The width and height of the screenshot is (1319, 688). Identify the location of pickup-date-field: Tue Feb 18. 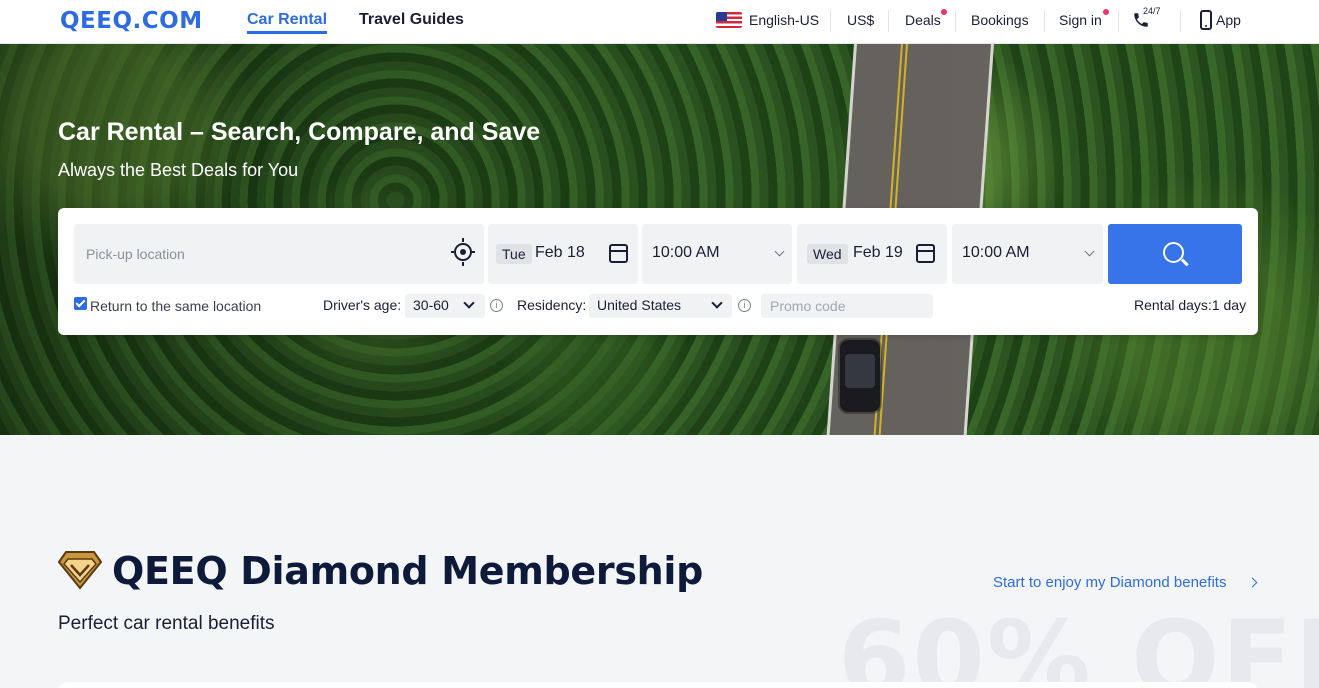
(563, 254).